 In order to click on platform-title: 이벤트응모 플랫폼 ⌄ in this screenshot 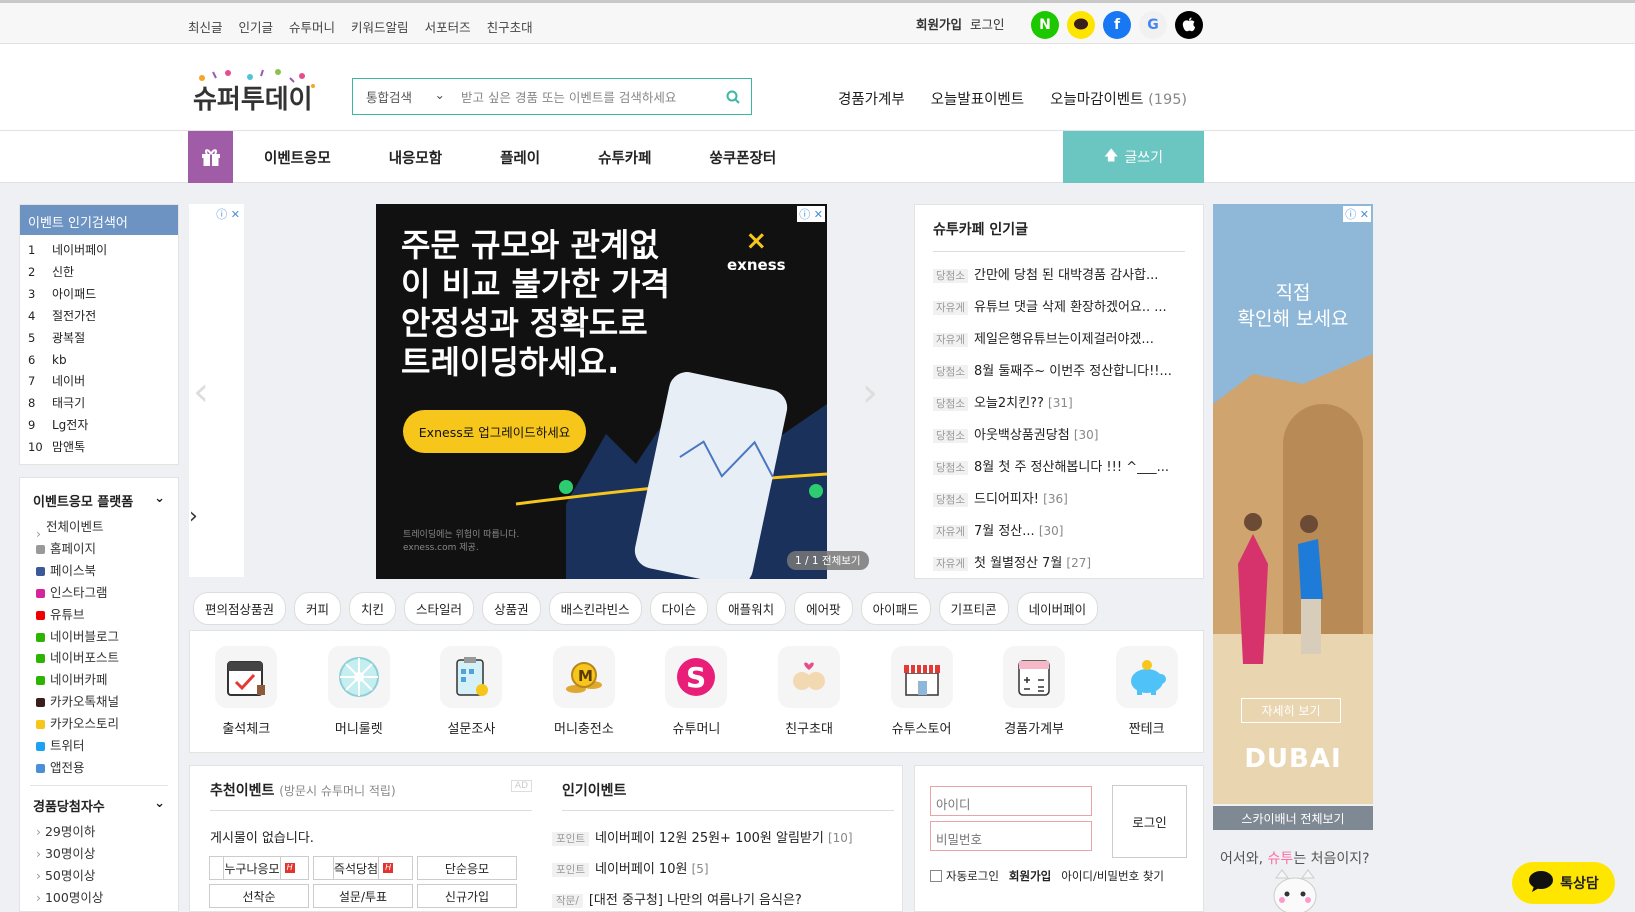, I will do `click(99, 494)`.